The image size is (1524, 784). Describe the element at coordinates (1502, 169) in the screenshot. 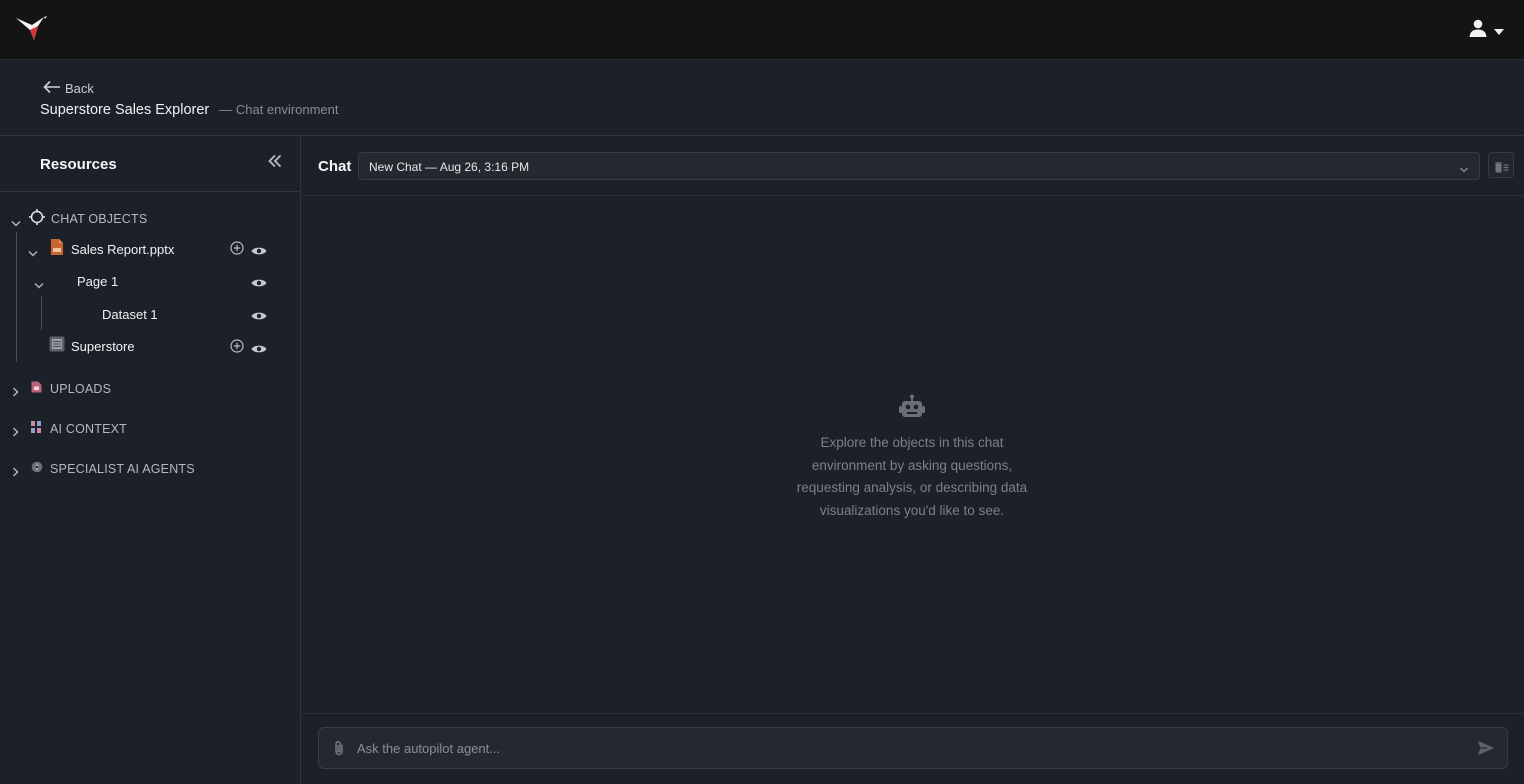

I see `trash-list-icon` at that location.